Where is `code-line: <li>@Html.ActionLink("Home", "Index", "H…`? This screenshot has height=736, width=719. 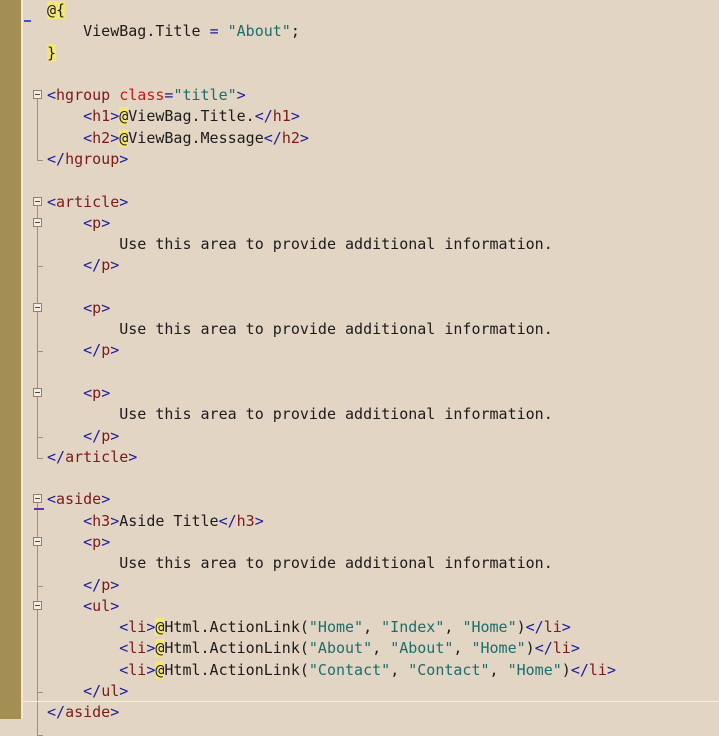
code-line: <li>@Html.ActionLink("Home", "Index", "H… is located at coordinates (371, 627).